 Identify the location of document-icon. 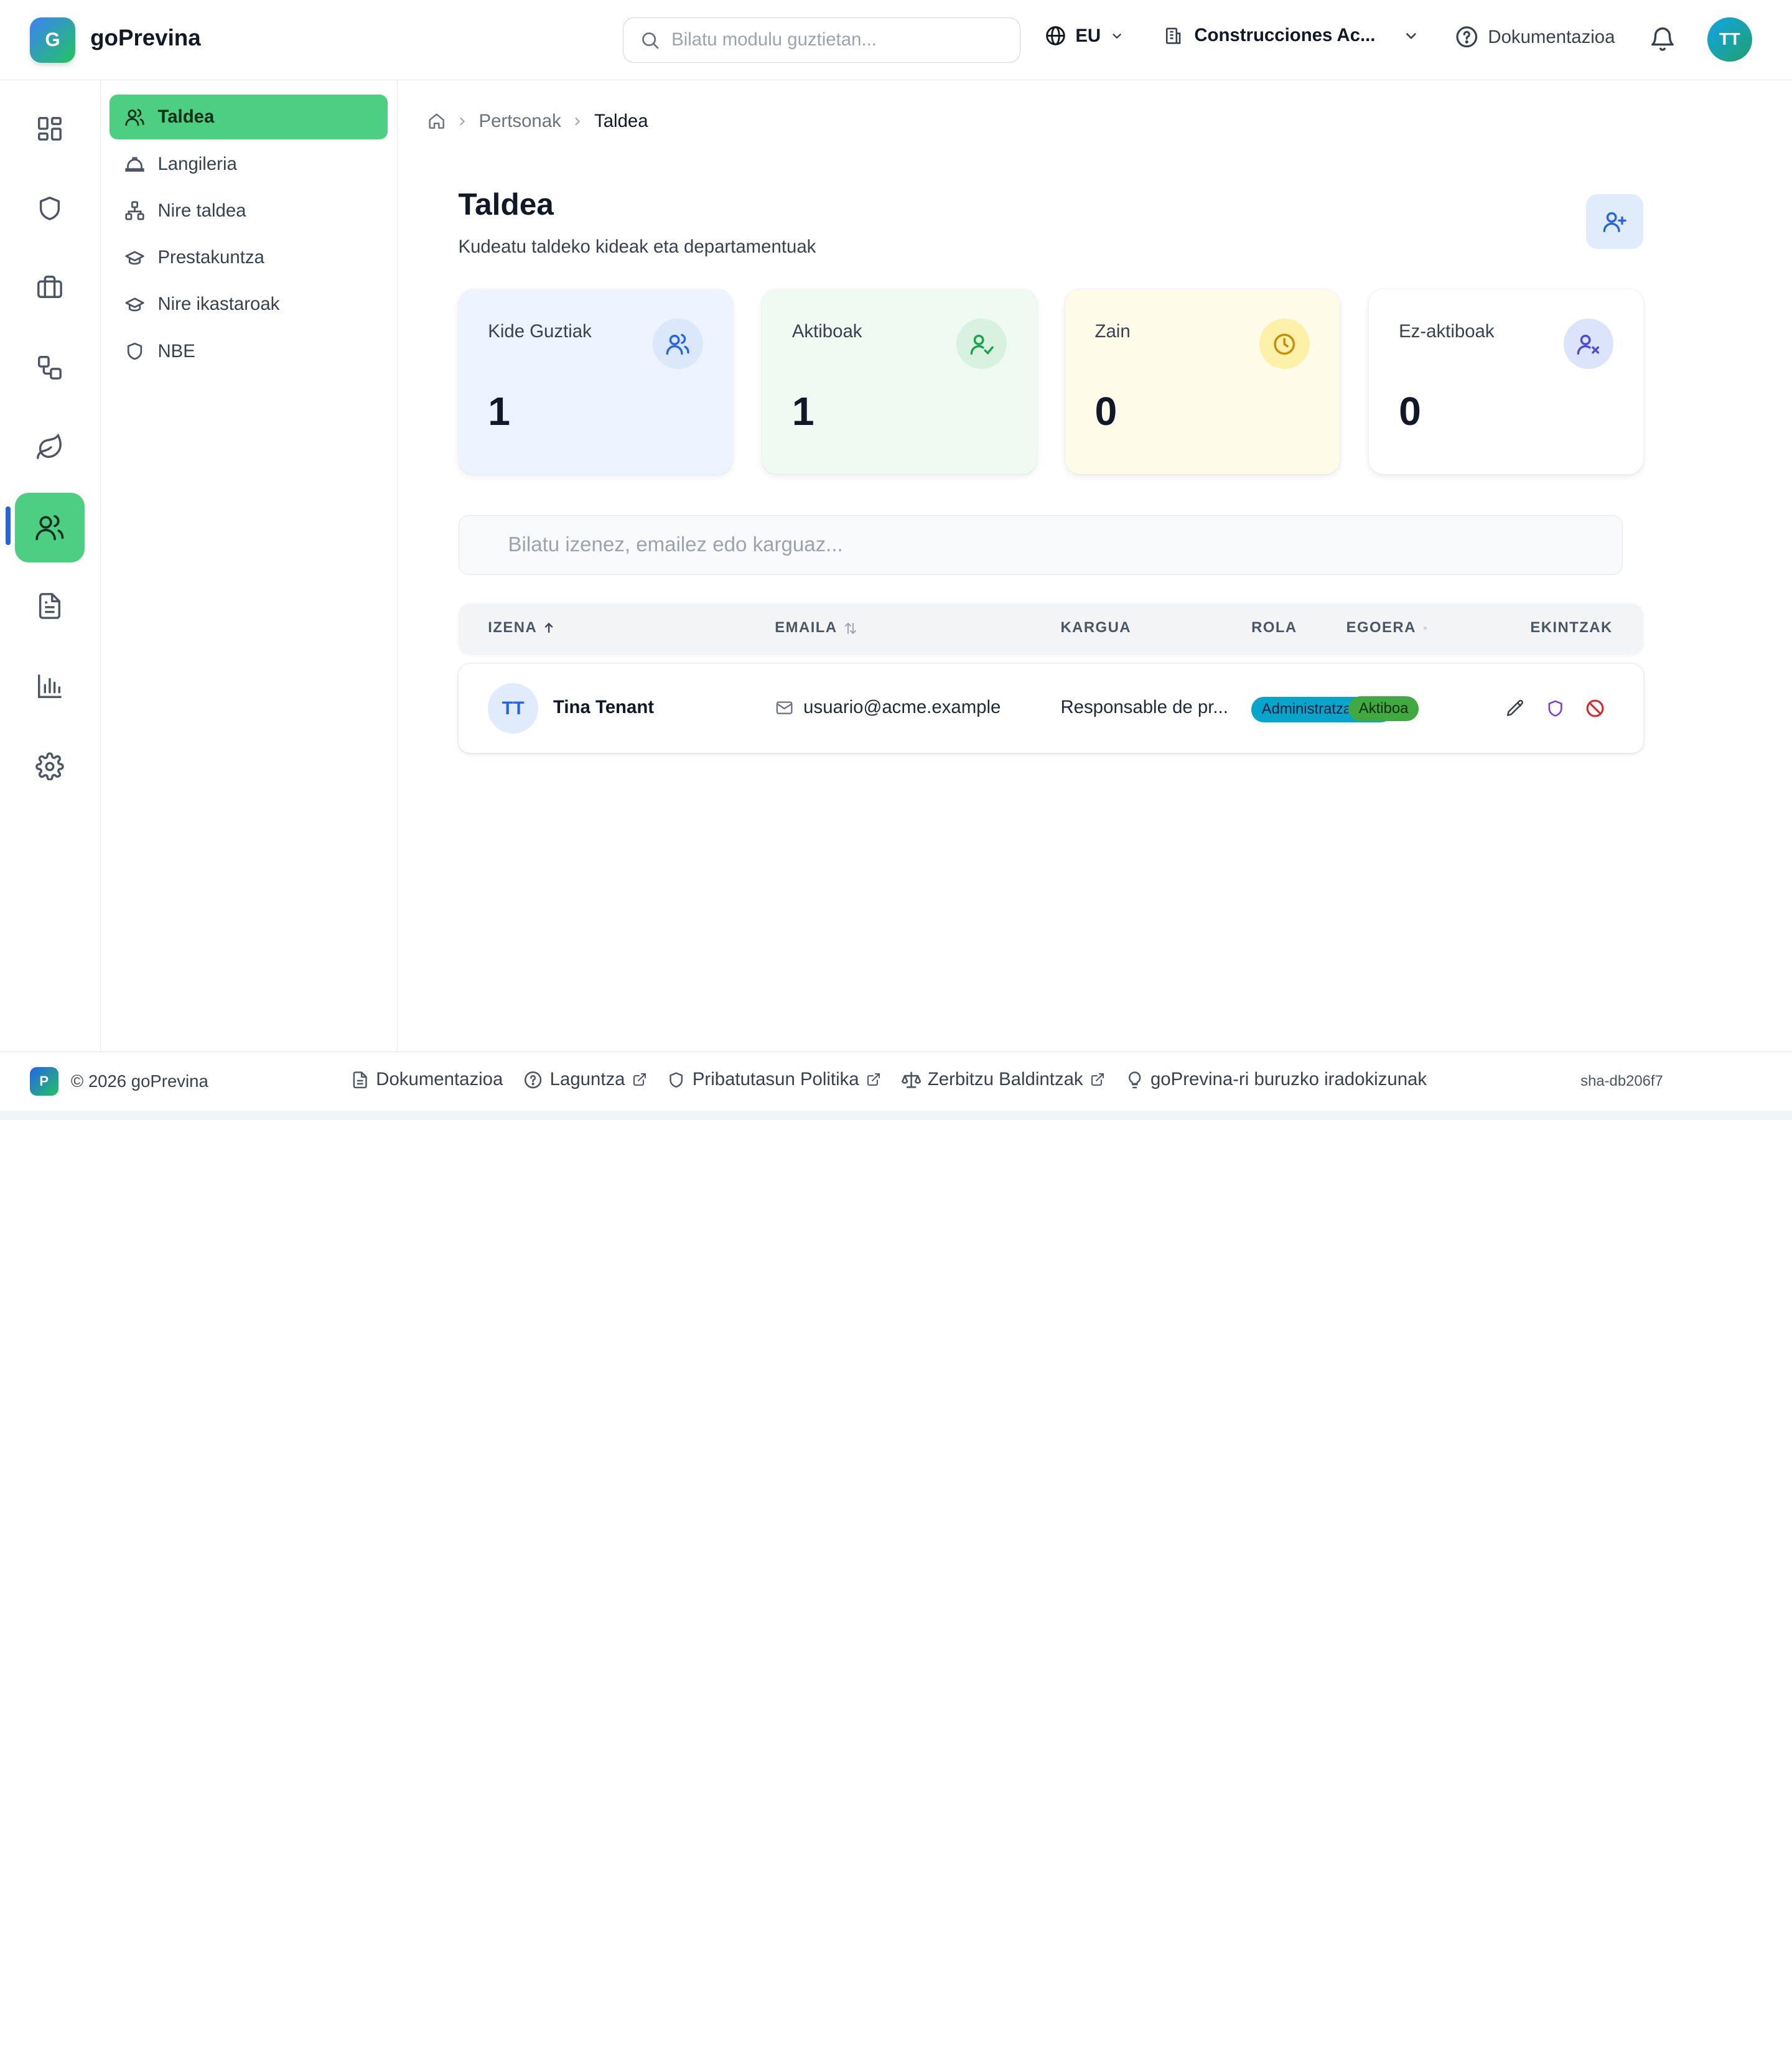
(360, 1080).